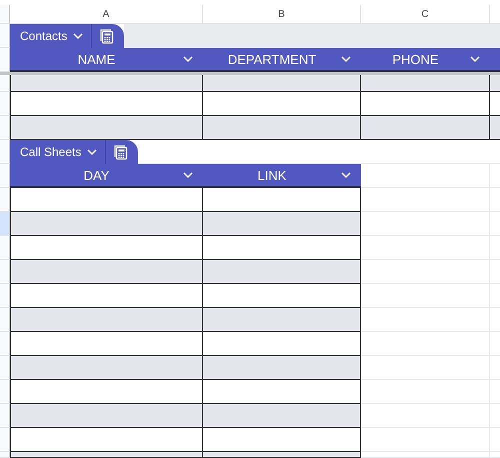 This screenshot has width=500, height=458. Describe the element at coordinates (272, 59) in the screenshot. I see `column-name: DEPARTMENT` at that location.